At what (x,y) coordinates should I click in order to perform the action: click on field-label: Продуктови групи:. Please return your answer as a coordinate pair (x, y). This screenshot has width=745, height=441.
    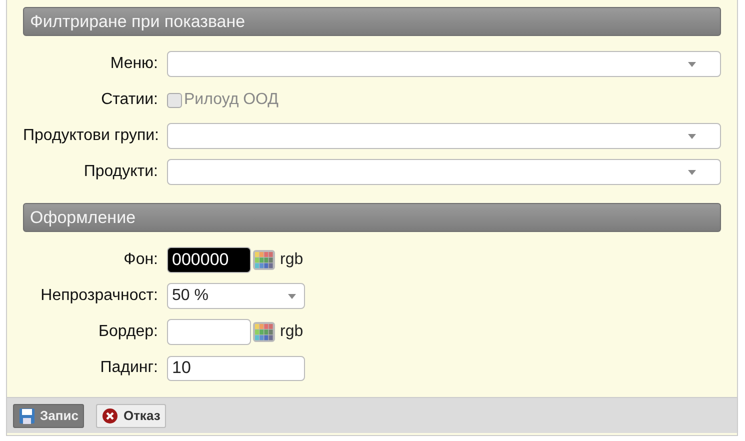
    Looking at the image, I should click on (91, 136).